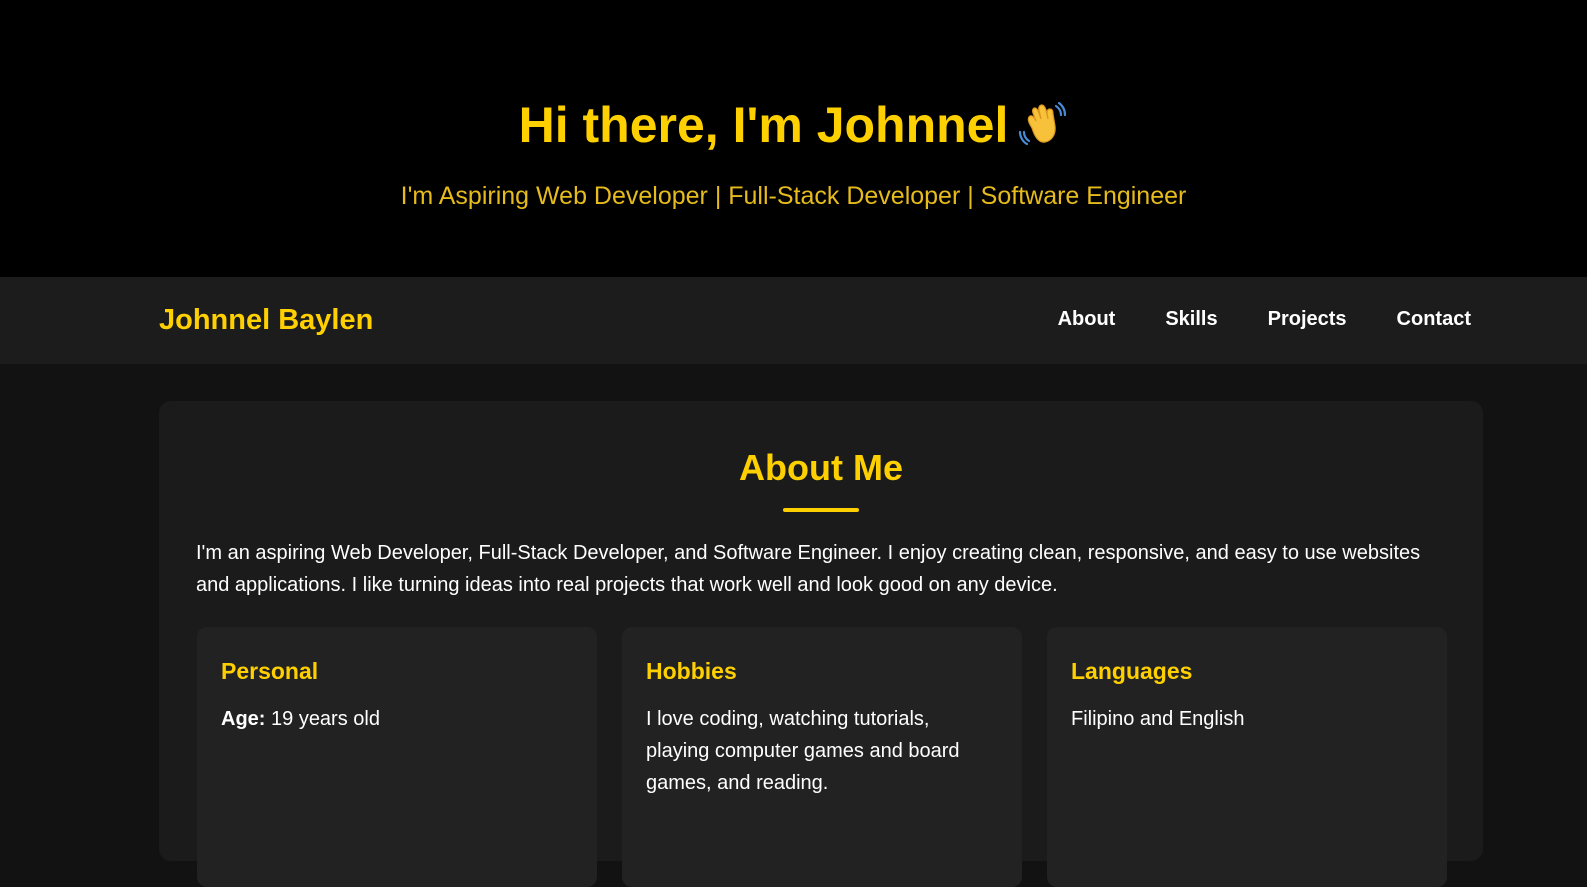 The image size is (1587, 887). Describe the element at coordinates (396, 719) in the screenshot. I see `personal-card-body: Age: 19 years old` at that location.